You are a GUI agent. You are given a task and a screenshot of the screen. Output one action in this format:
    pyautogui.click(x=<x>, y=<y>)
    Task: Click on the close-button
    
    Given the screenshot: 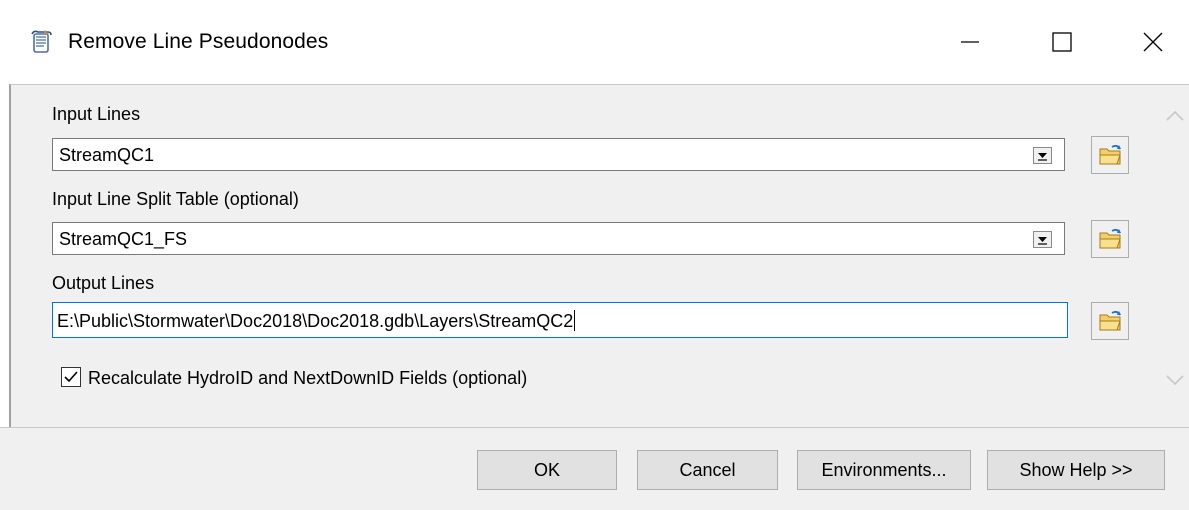 What is the action you would take?
    pyautogui.click(x=1153, y=42)
    